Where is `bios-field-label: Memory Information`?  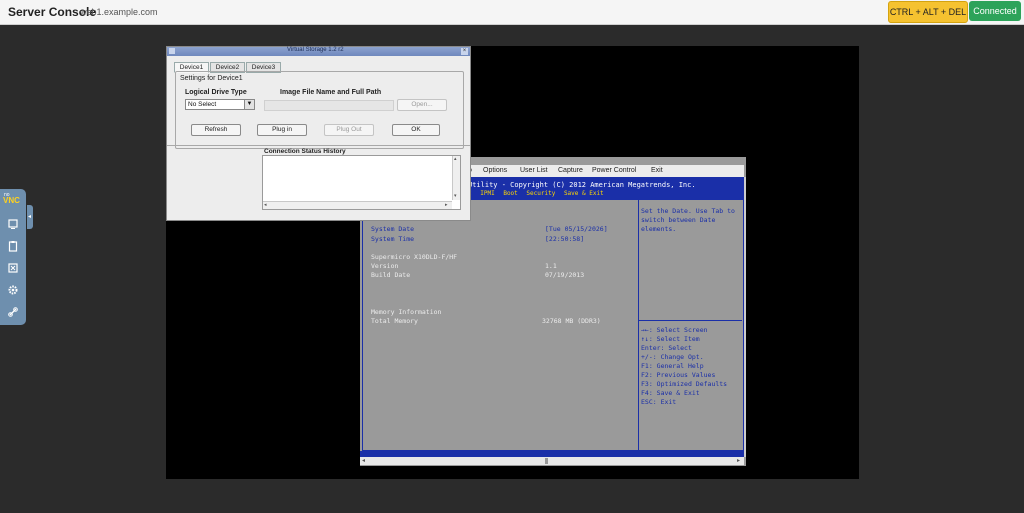 bios-field-label: Memory Information is located at coordinates (406, 312).